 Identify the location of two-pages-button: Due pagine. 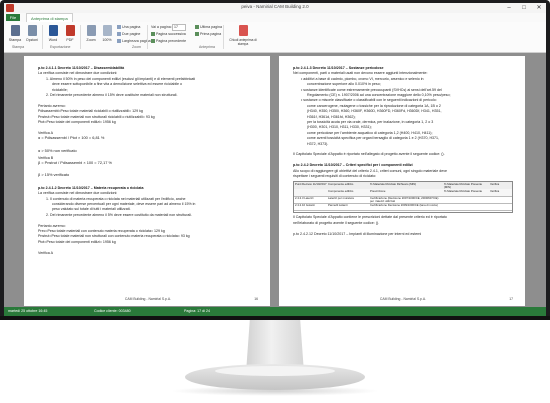
(128, 34).